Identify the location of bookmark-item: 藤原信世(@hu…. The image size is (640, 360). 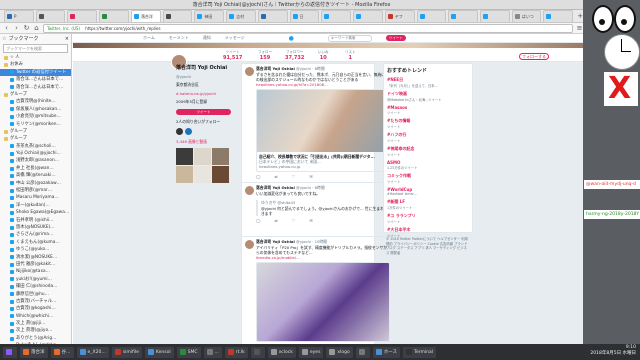
(35, 294).